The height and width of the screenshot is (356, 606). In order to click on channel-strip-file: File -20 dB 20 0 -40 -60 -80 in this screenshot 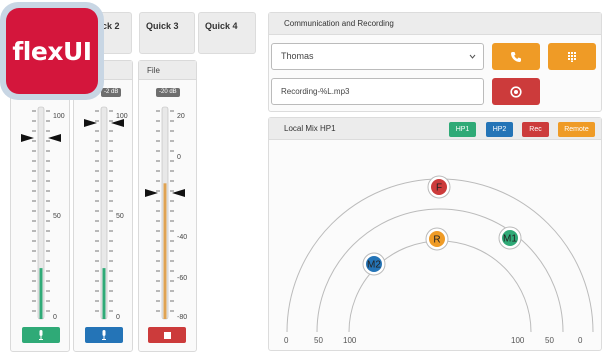, I will do `click(167, 206)`.